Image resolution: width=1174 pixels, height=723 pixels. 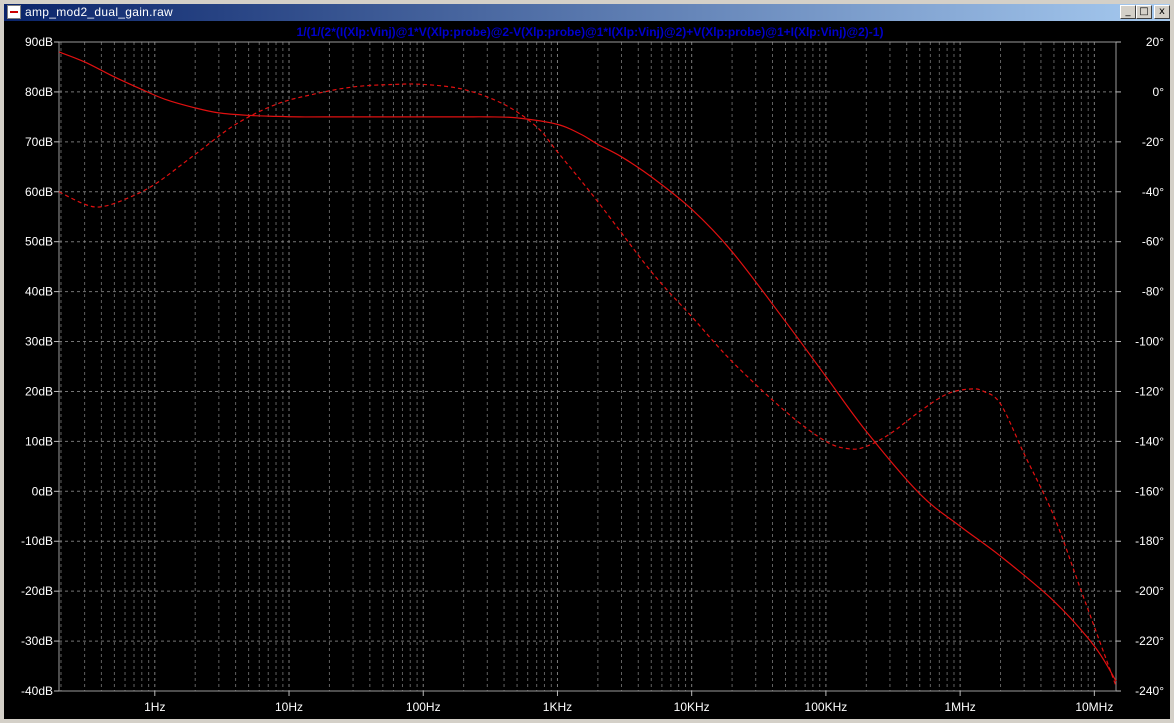 I want to click on left-tick-label: -10dB, so click(x=37, y=541).